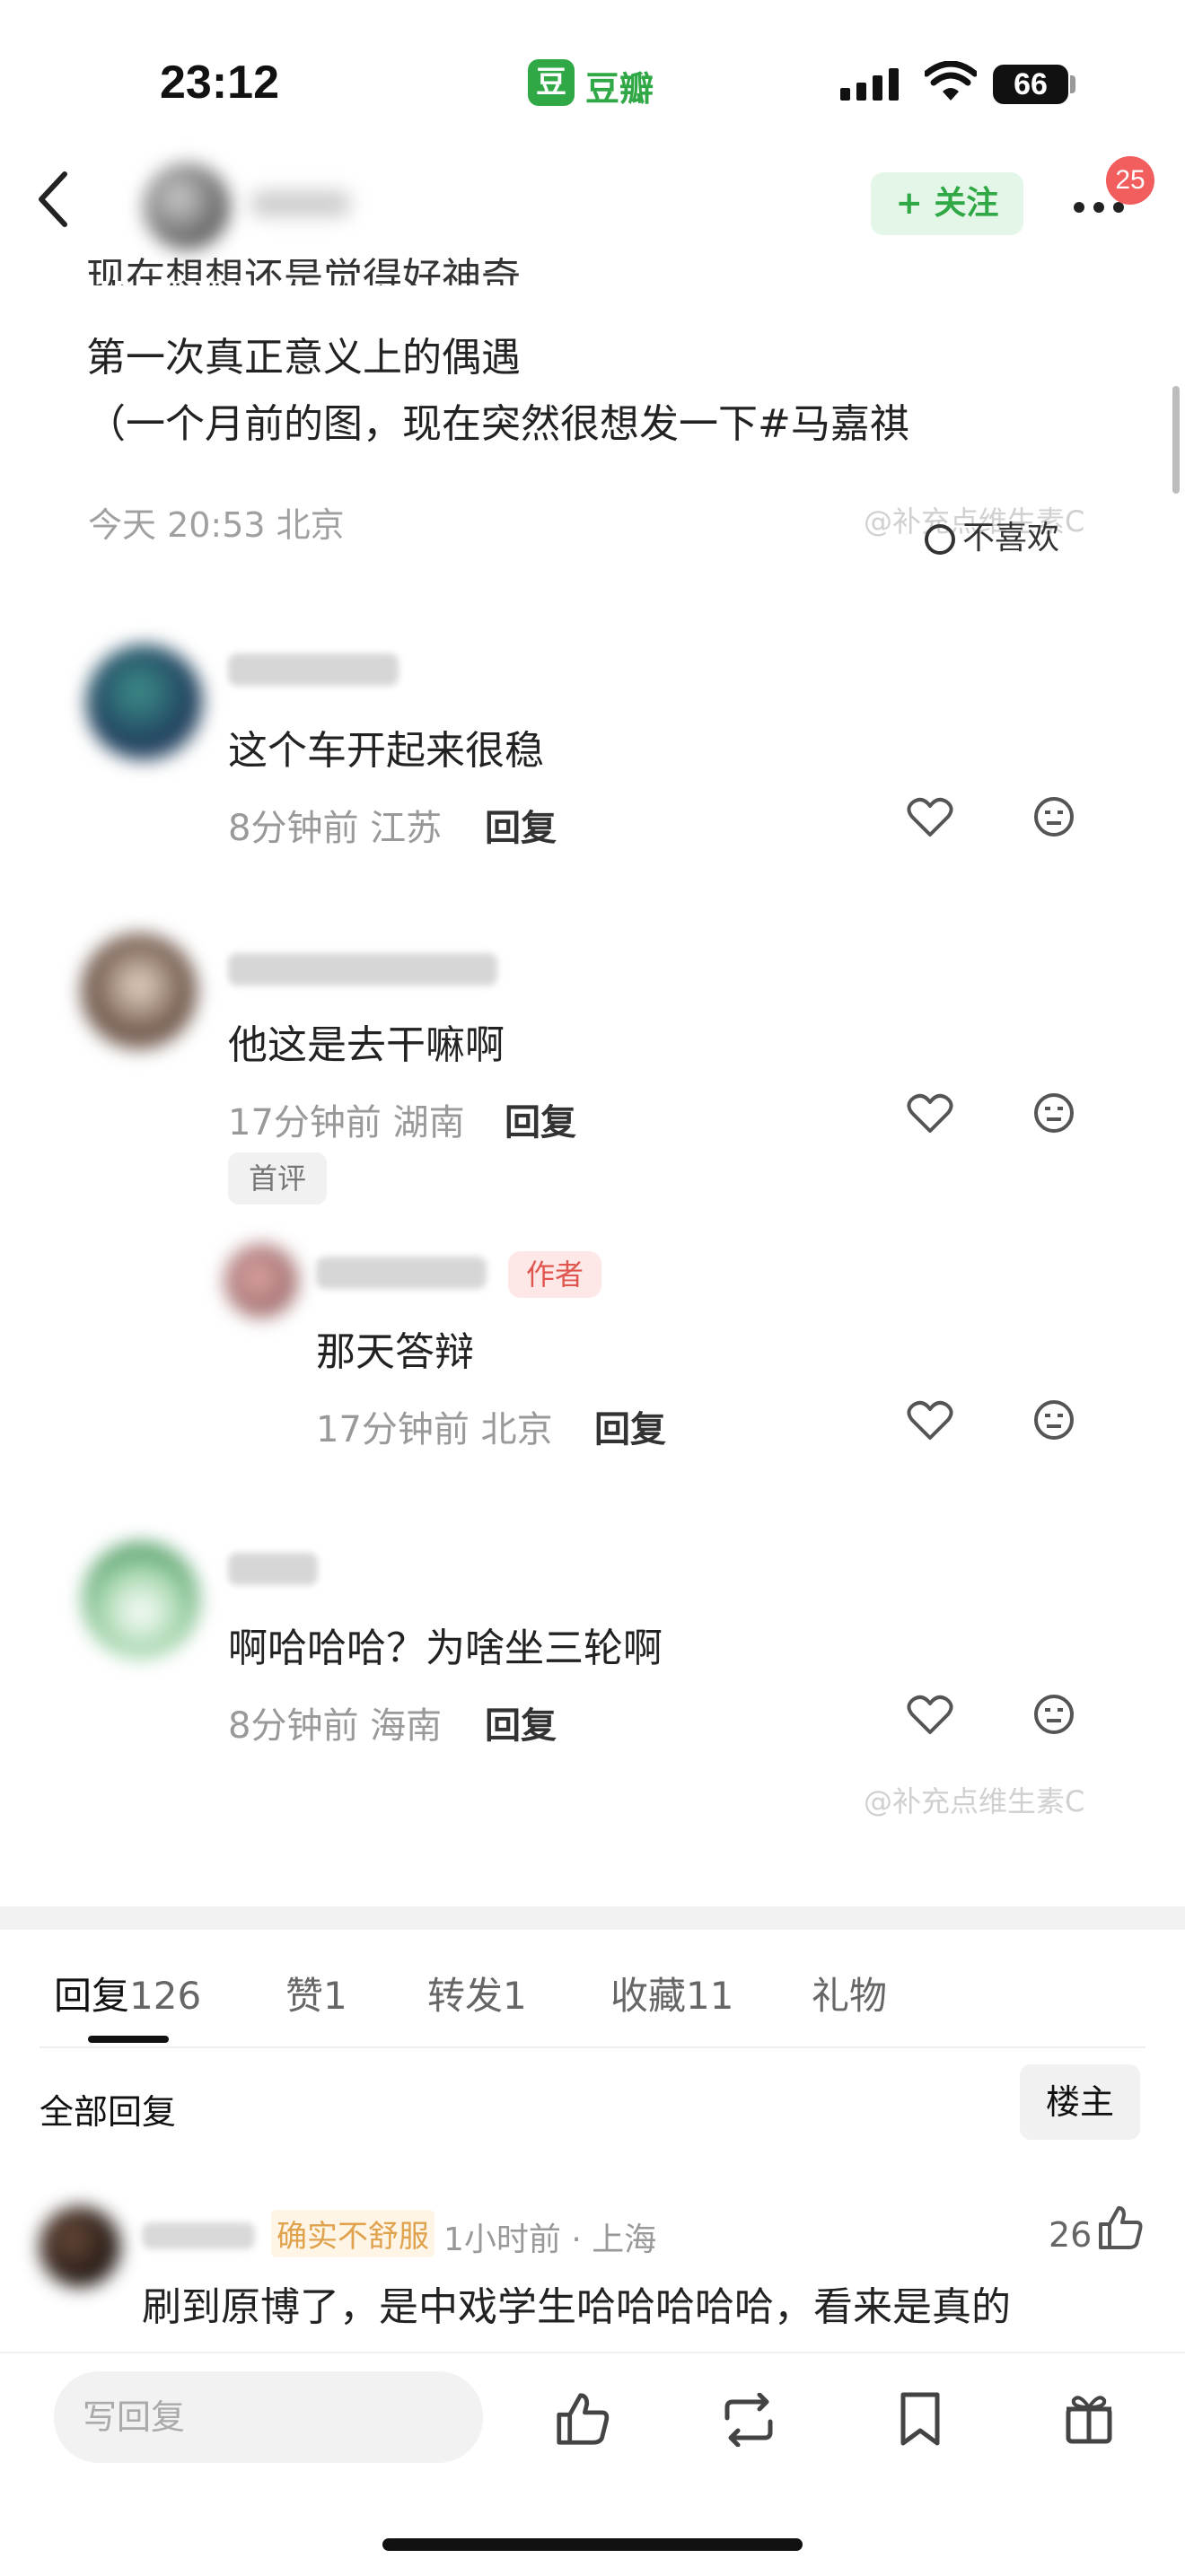 This screenshot has width=1185, height=2576. What do you see at coordinates (346, 1122) in the screenshot?
I see `comment-meta: 17分钟前 湖南` at bounding box center [346, 1122].